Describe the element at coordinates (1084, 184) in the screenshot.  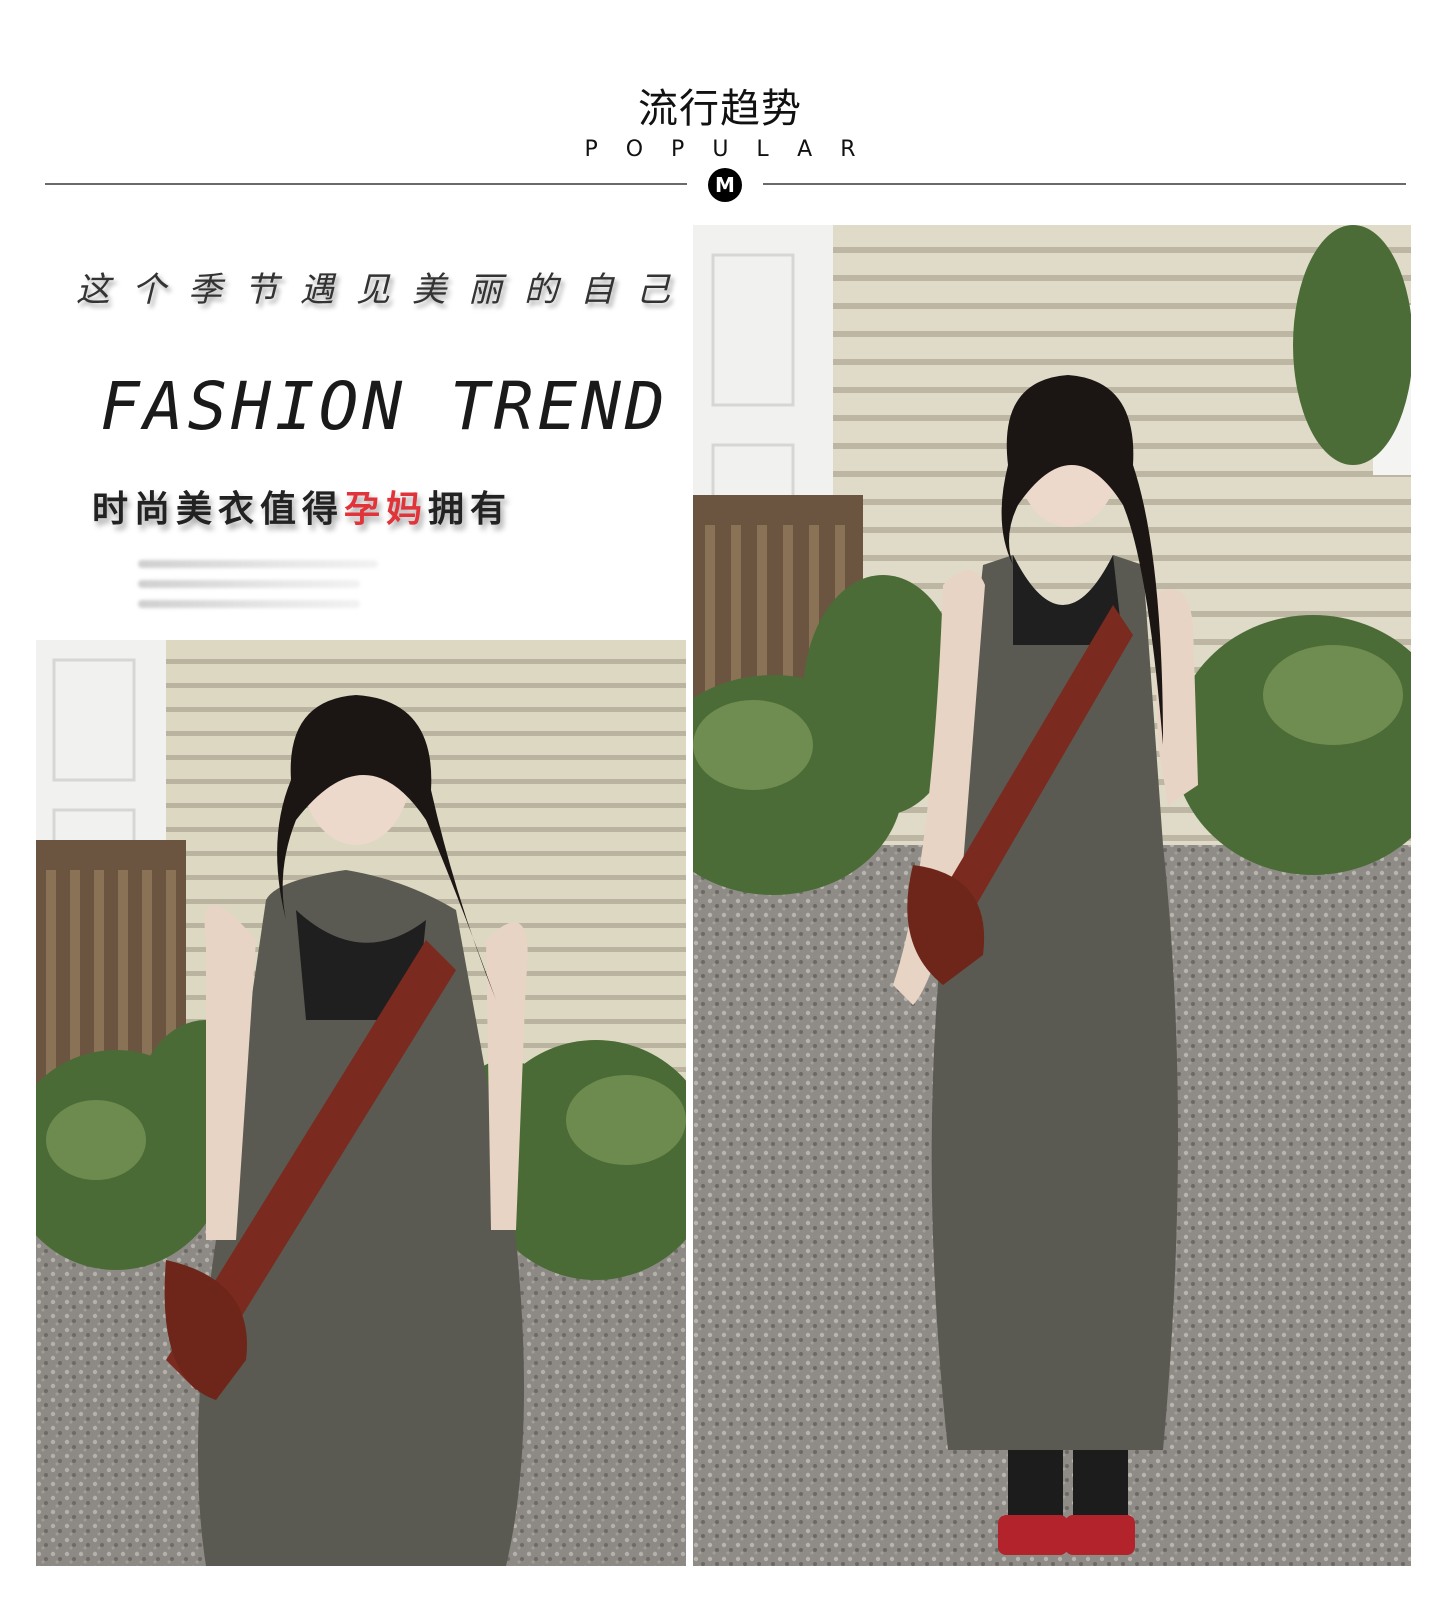
I see `divider-right` at that location.